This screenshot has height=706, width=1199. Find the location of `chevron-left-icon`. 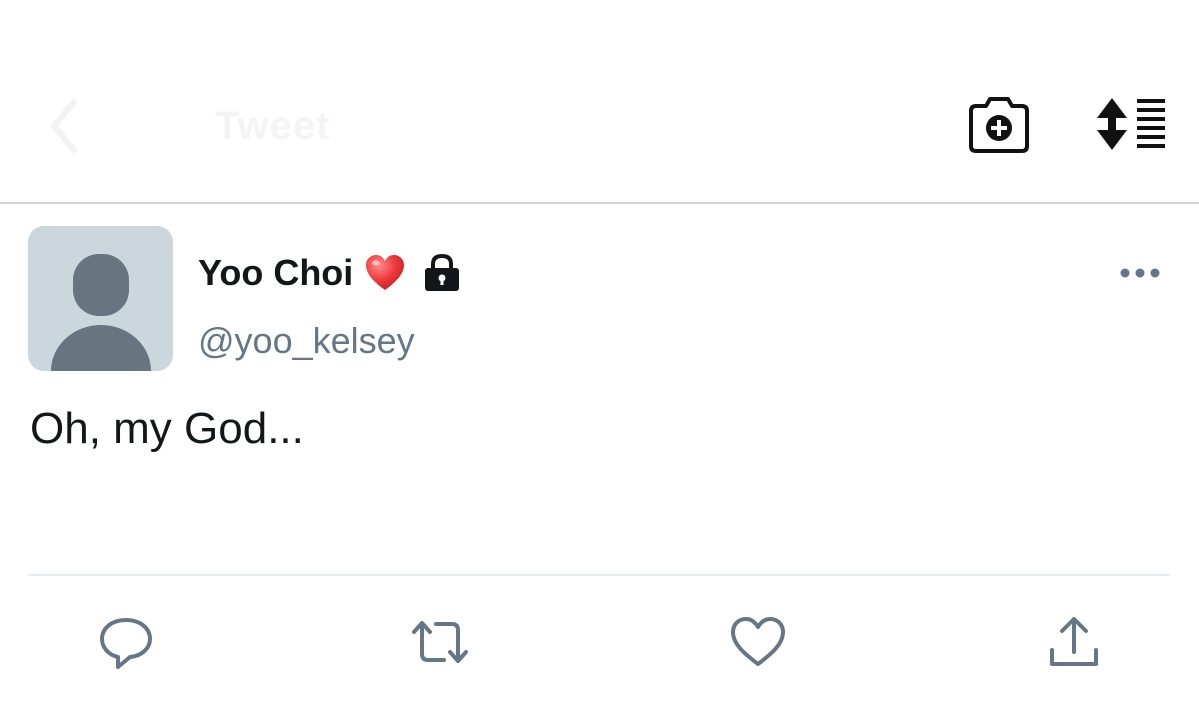

chevron-left-icon is located at coordinates (64, 126).